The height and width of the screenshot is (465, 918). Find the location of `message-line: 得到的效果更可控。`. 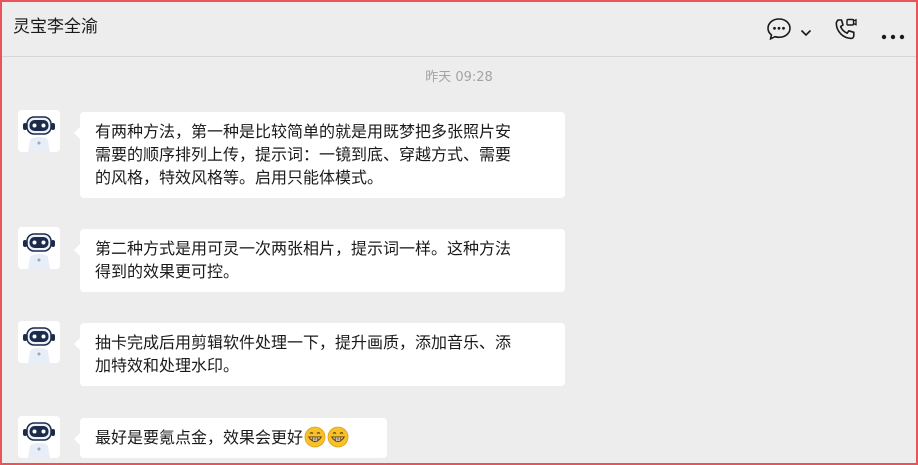

message-line: 得到的效果更可控。 is located at coordinates (167, 271).